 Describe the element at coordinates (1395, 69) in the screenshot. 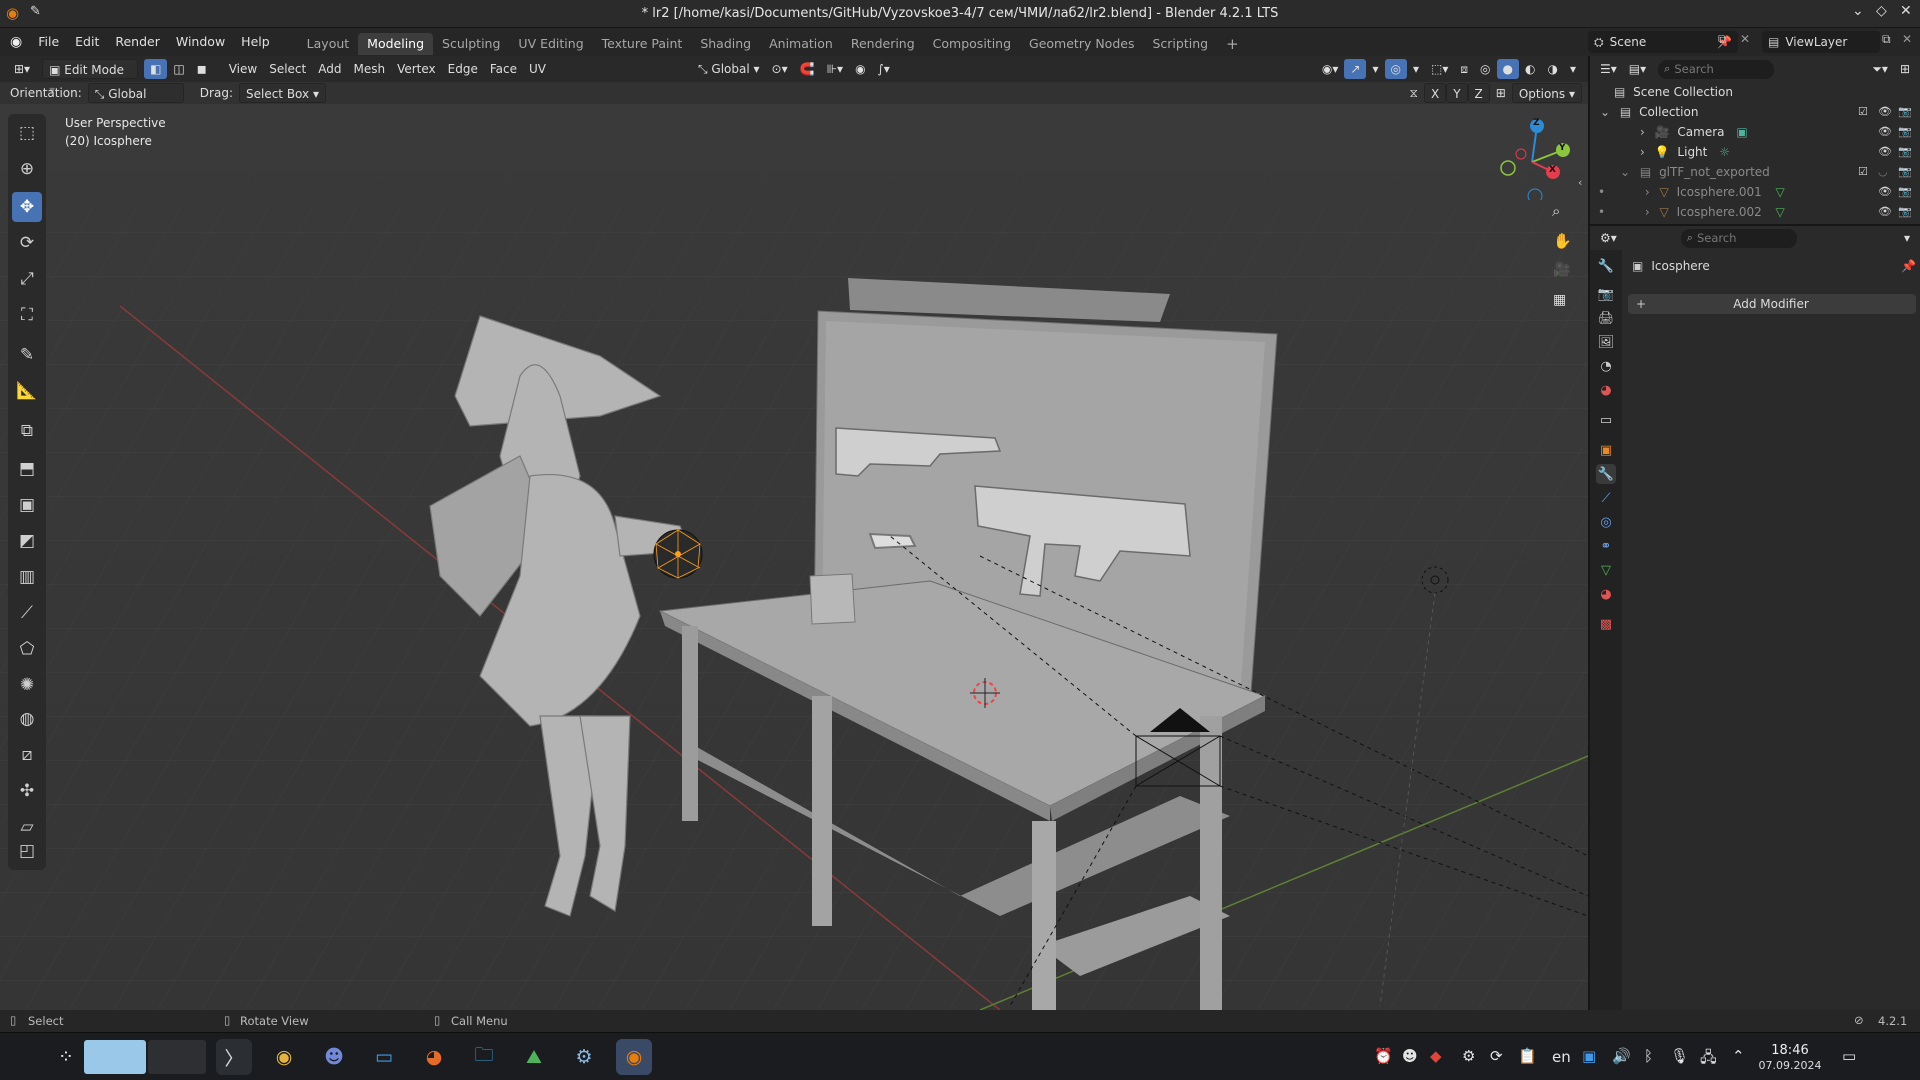

I see `overlays-icon: ◎` at that location.